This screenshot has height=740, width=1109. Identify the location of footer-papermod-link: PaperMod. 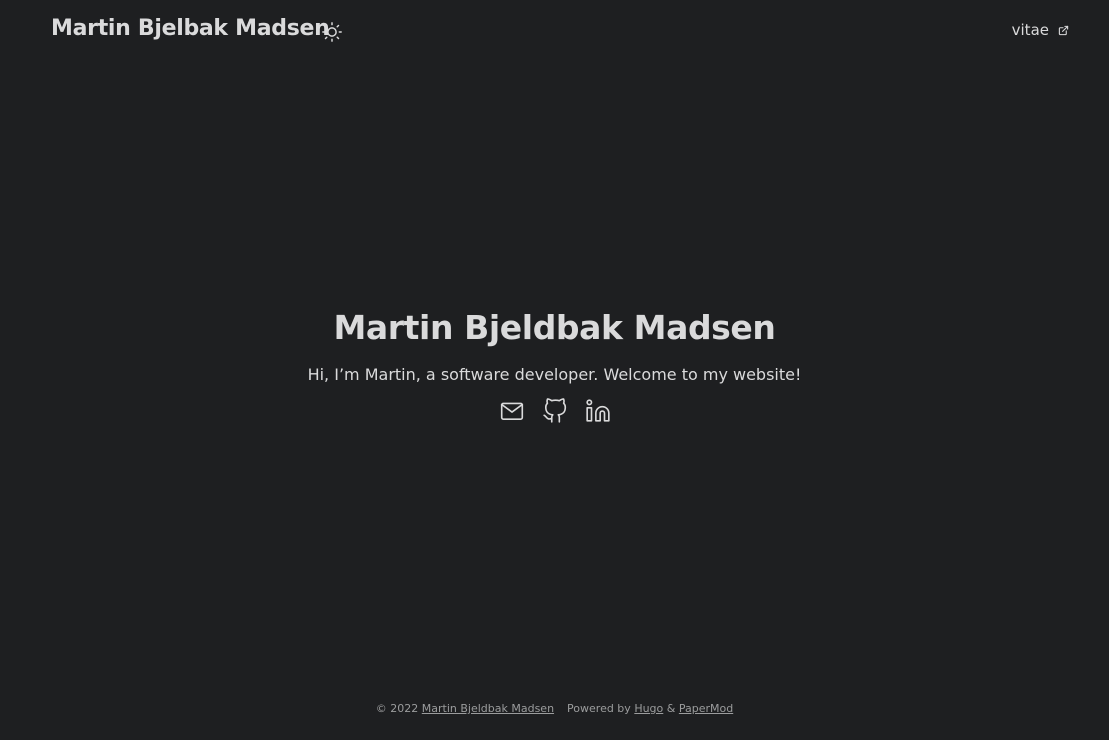
(706, 708).